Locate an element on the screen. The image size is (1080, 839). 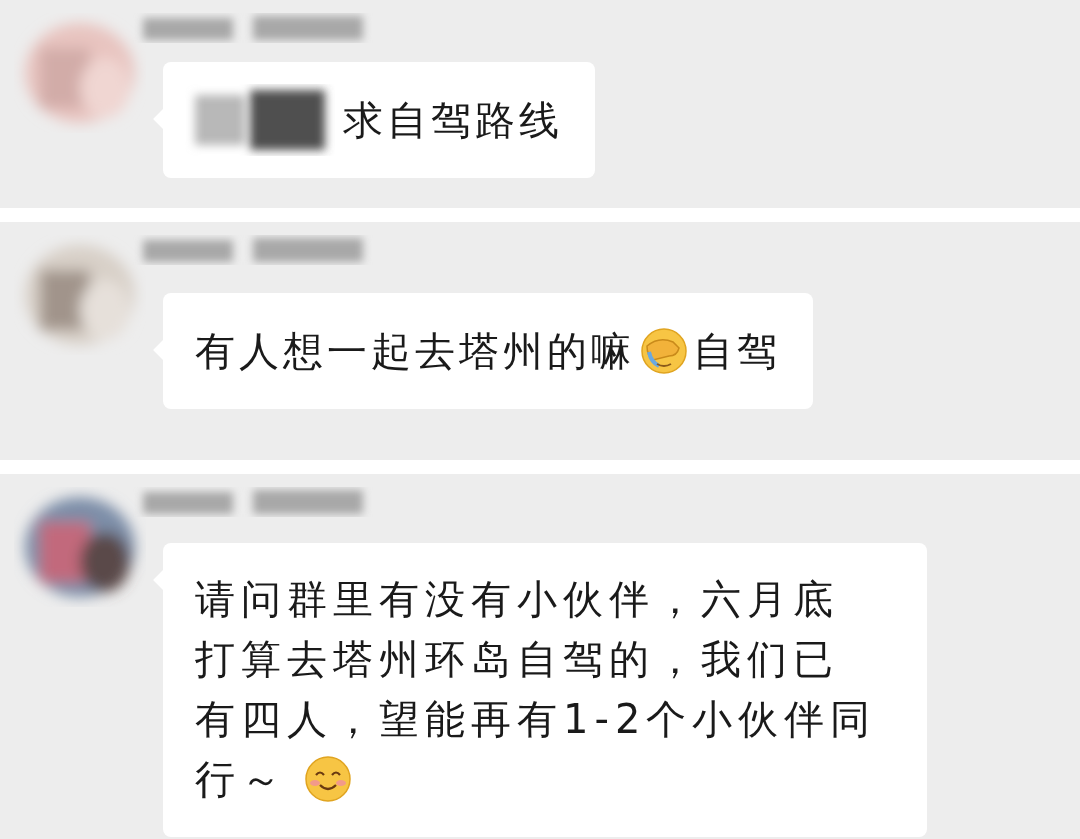
message-text: 打算去塔州环岛自驾的，我们已 is located at coordinates (517, 659).